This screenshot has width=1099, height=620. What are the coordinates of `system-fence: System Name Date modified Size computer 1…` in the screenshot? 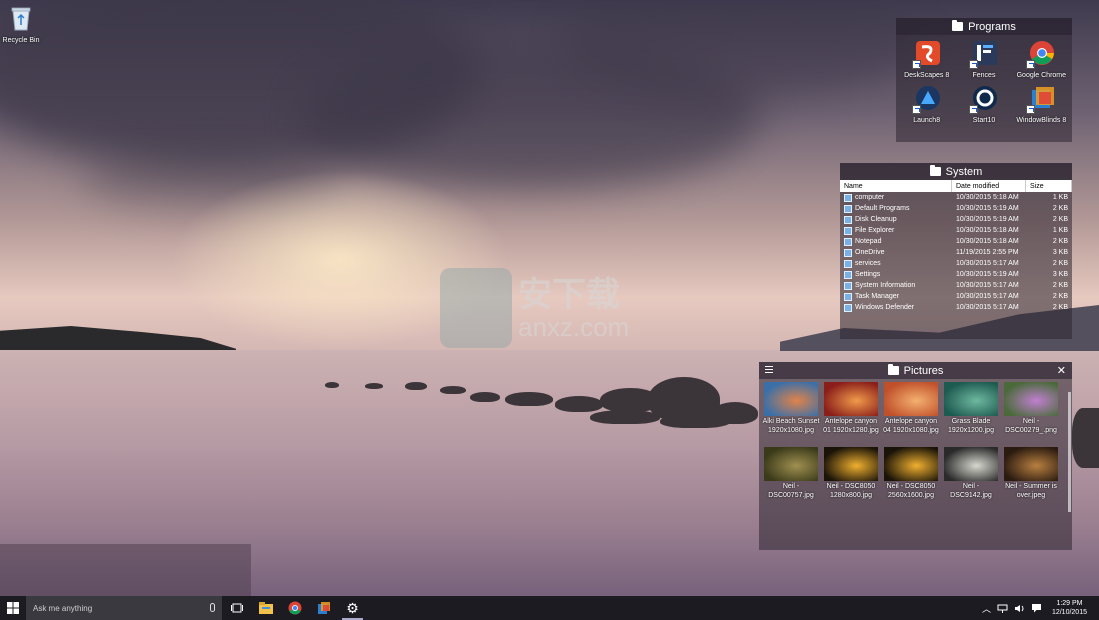 It's located at (956, 251).